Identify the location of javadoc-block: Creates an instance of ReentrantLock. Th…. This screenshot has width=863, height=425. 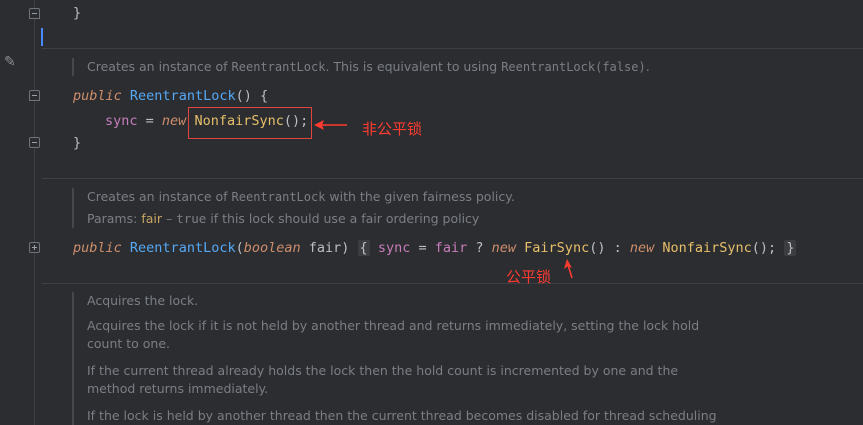
(361, 67).